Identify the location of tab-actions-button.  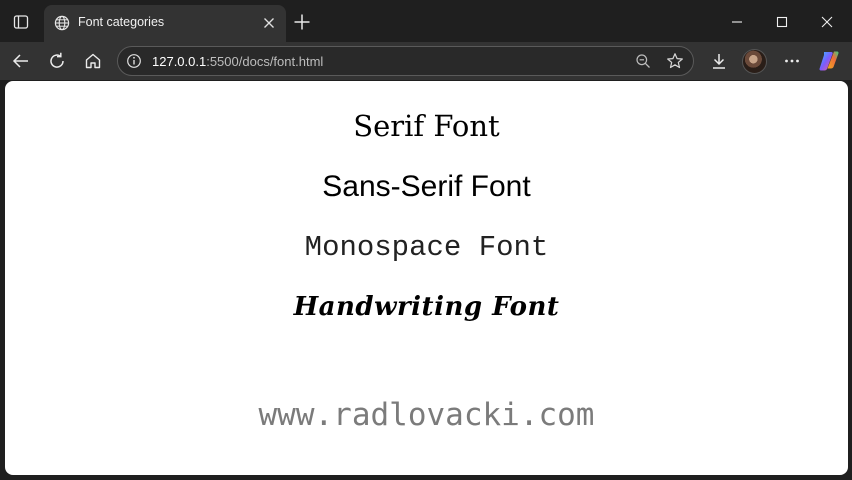
(21, 22).